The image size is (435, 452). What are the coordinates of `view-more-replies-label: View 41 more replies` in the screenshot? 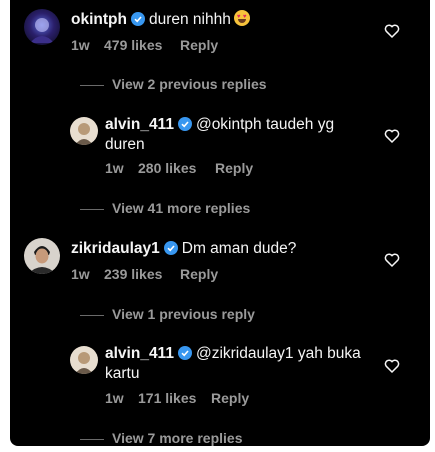 It's located at (181, 208).